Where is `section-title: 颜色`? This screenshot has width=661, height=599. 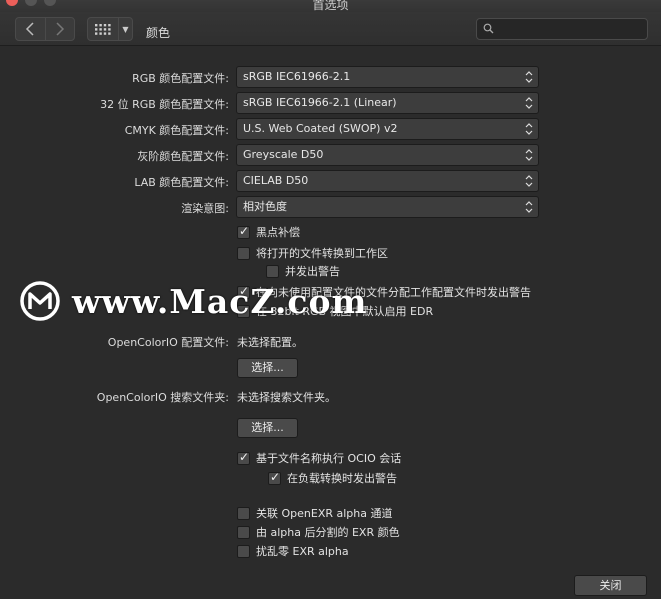 section-title: 颜色 is located at coordinates (158, 33).